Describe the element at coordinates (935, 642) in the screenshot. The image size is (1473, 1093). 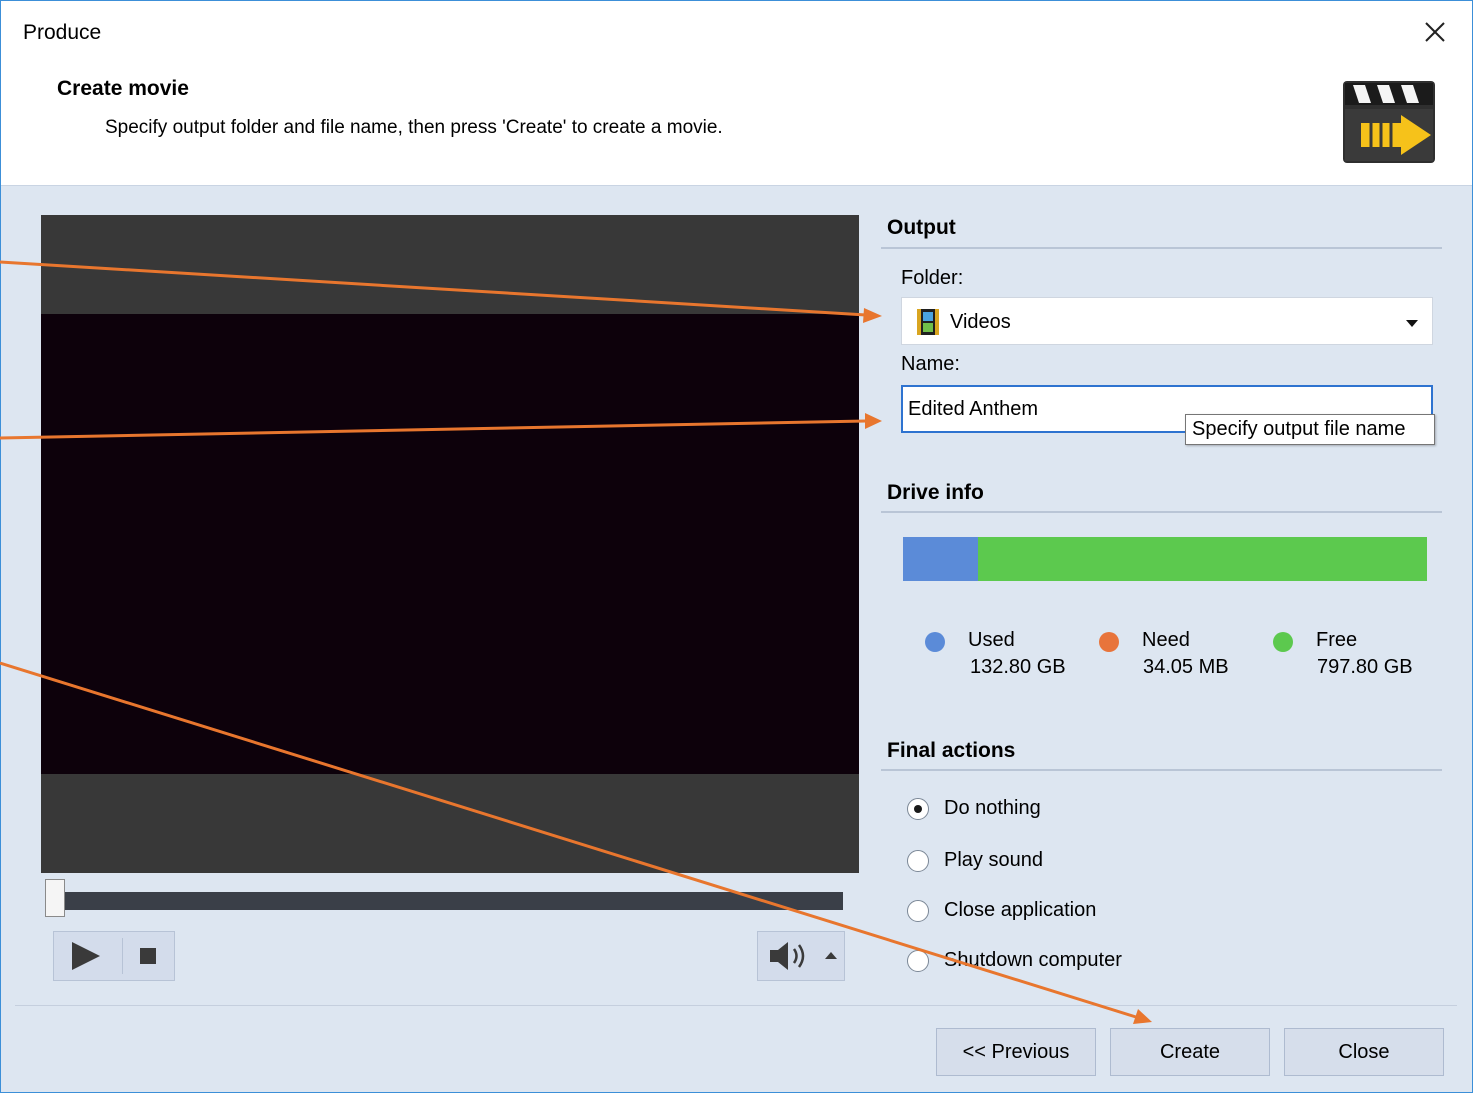
I see `used-legend-dot` at that location.